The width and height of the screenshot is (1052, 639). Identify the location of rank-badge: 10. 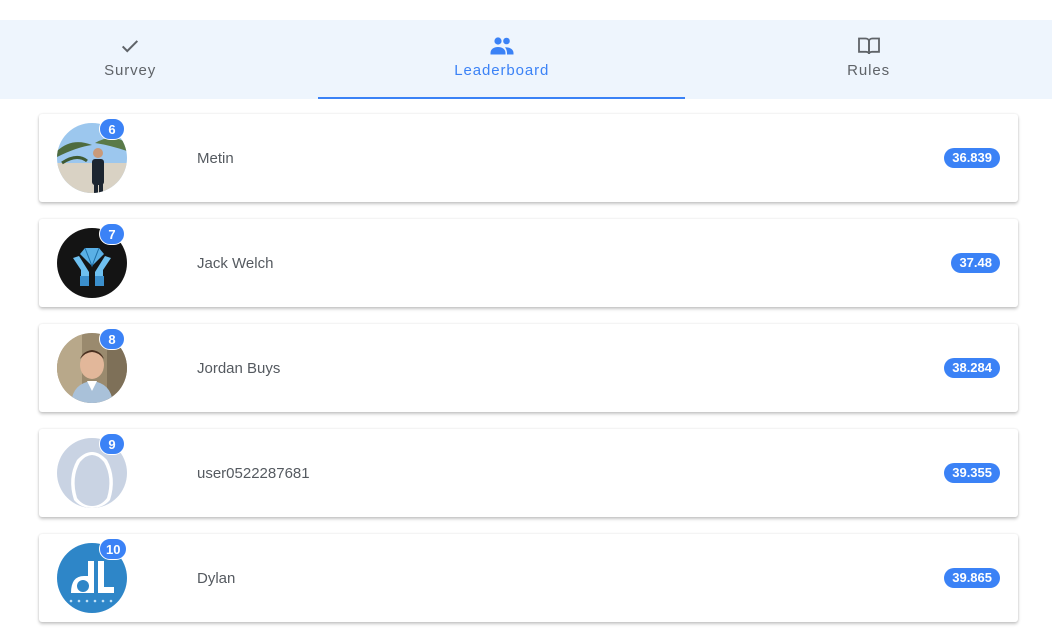
(113, 549).